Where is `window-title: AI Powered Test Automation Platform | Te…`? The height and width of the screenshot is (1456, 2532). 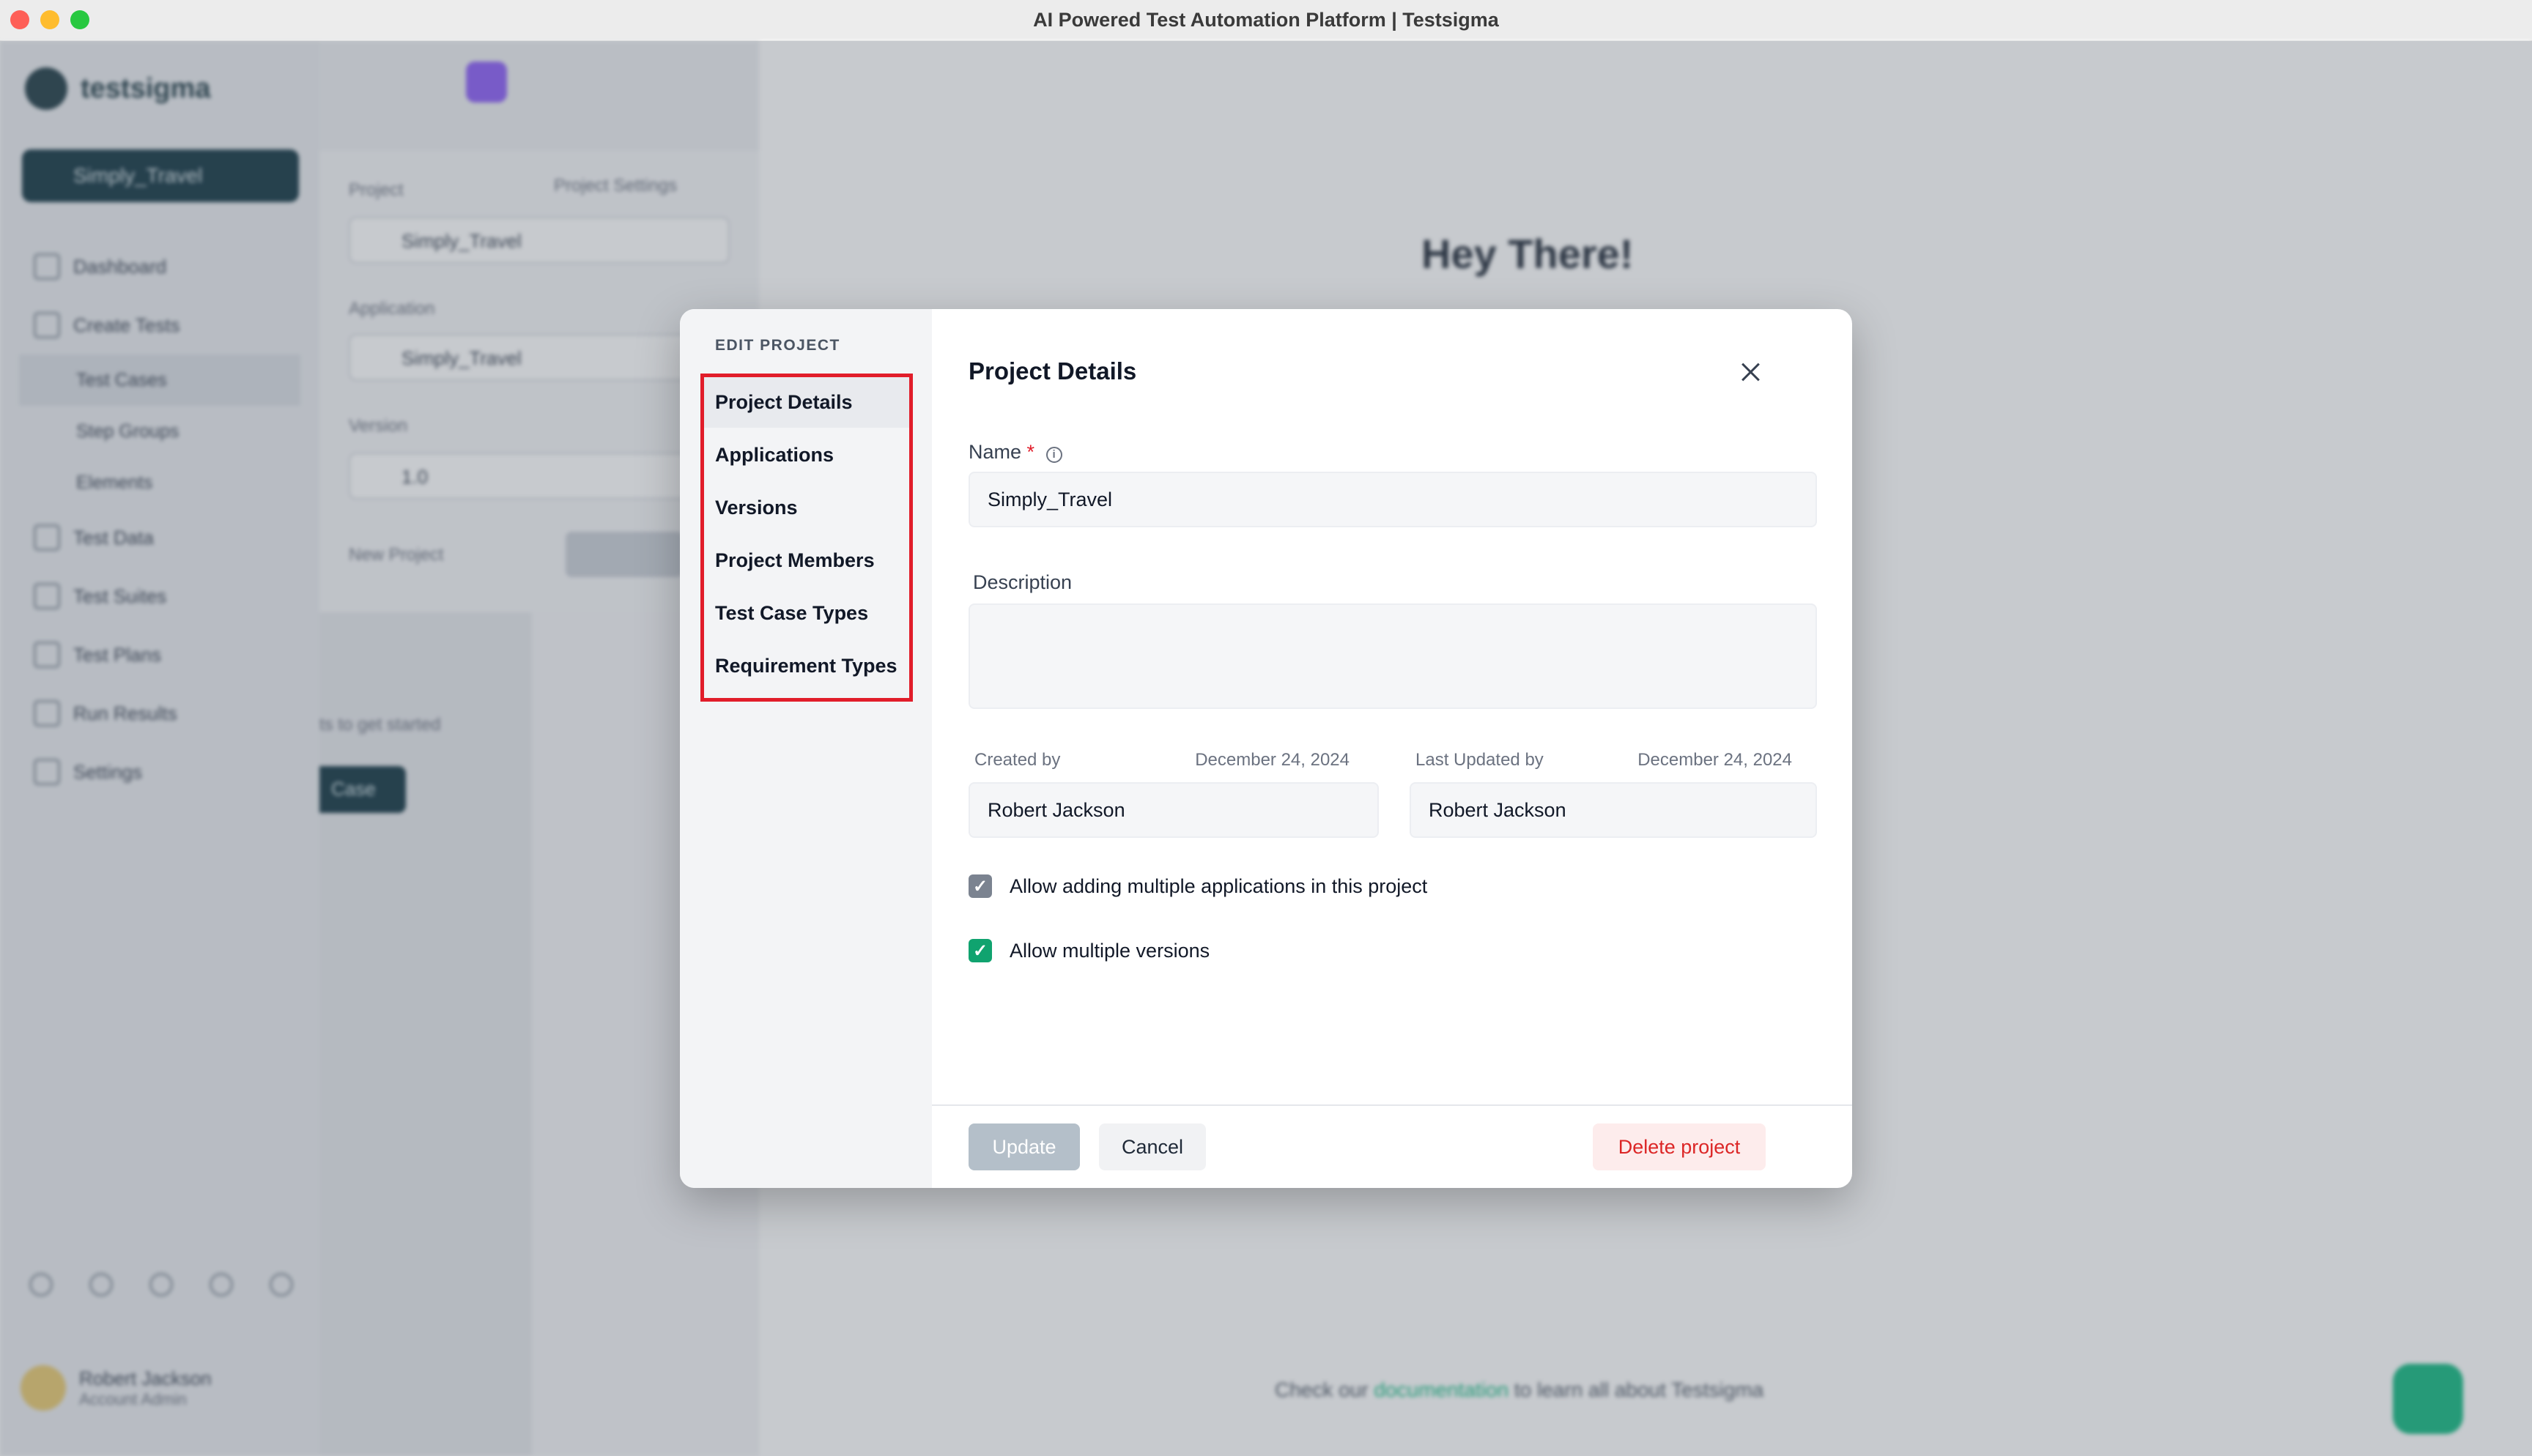
window-title: AI Powered Test Automation Platform | Te… is located at coordinates (1266, 20).